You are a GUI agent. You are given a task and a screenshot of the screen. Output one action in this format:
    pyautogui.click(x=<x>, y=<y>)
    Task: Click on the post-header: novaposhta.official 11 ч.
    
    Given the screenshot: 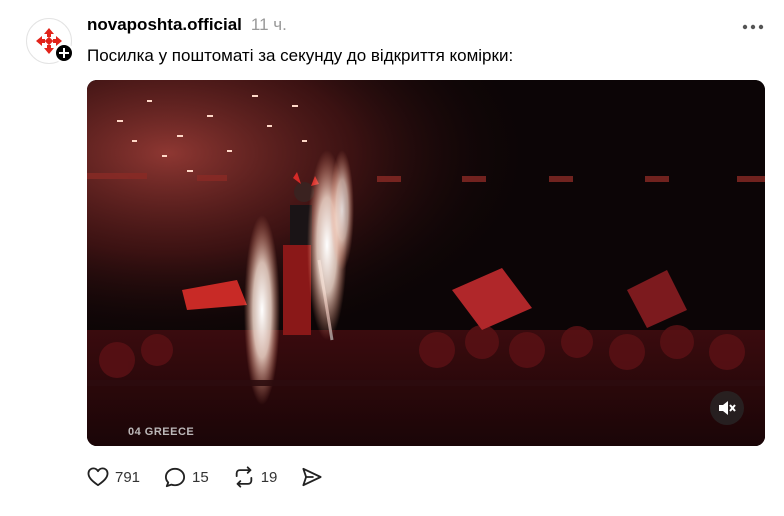 What is the action you would take?
    pyautogui.click(x=187, y=26)
    